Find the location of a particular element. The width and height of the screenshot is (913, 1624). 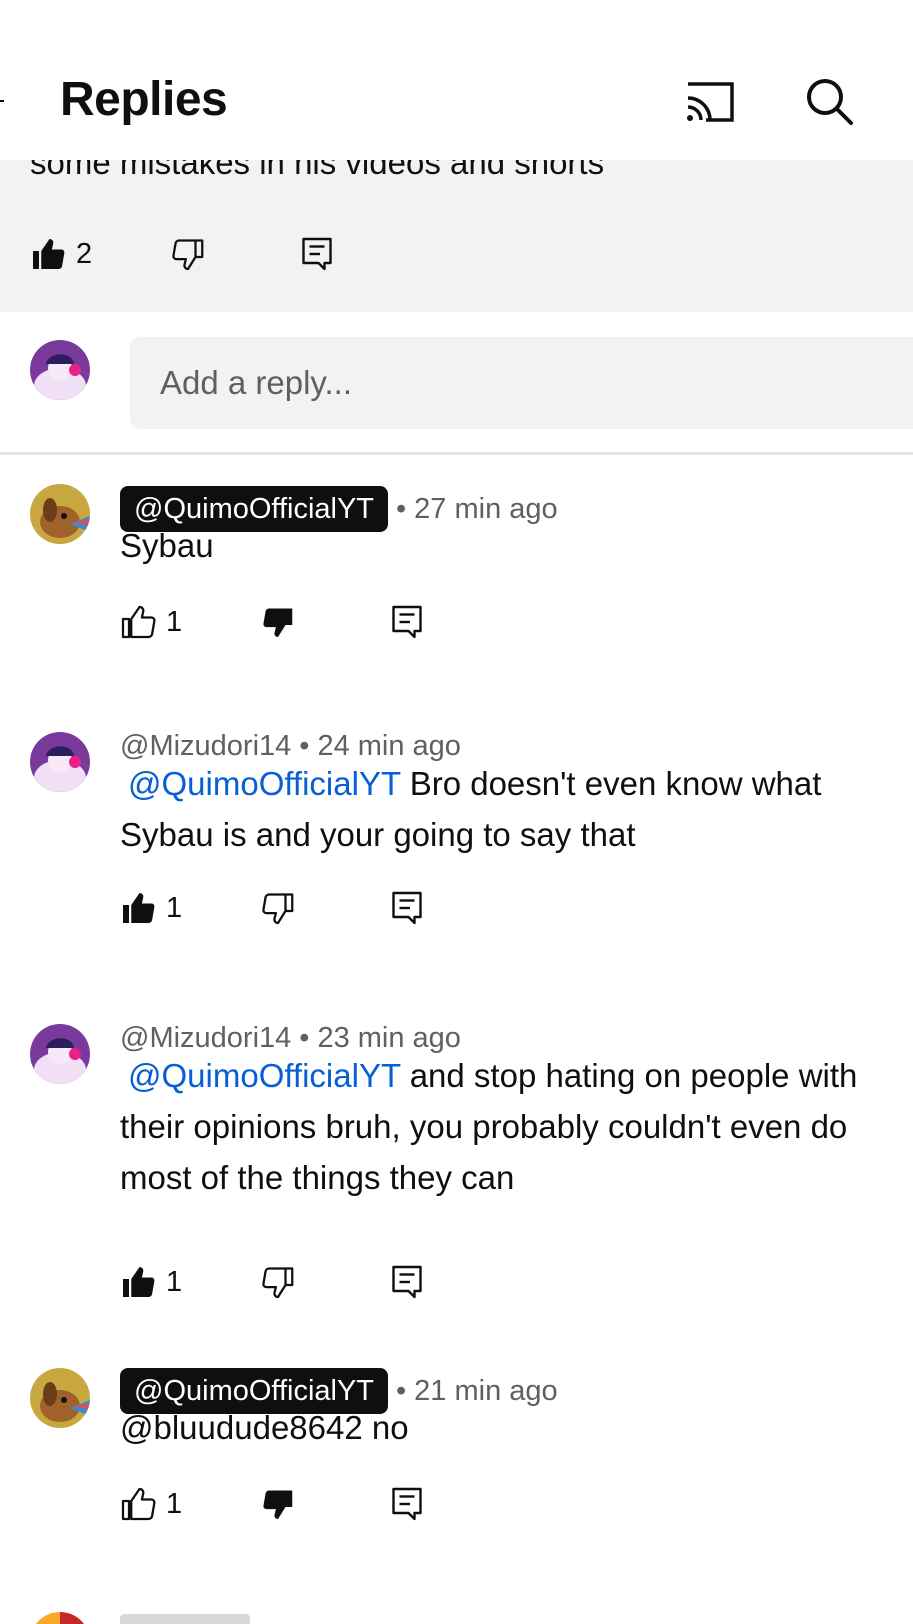

divider is located at coordinates (456, 453).